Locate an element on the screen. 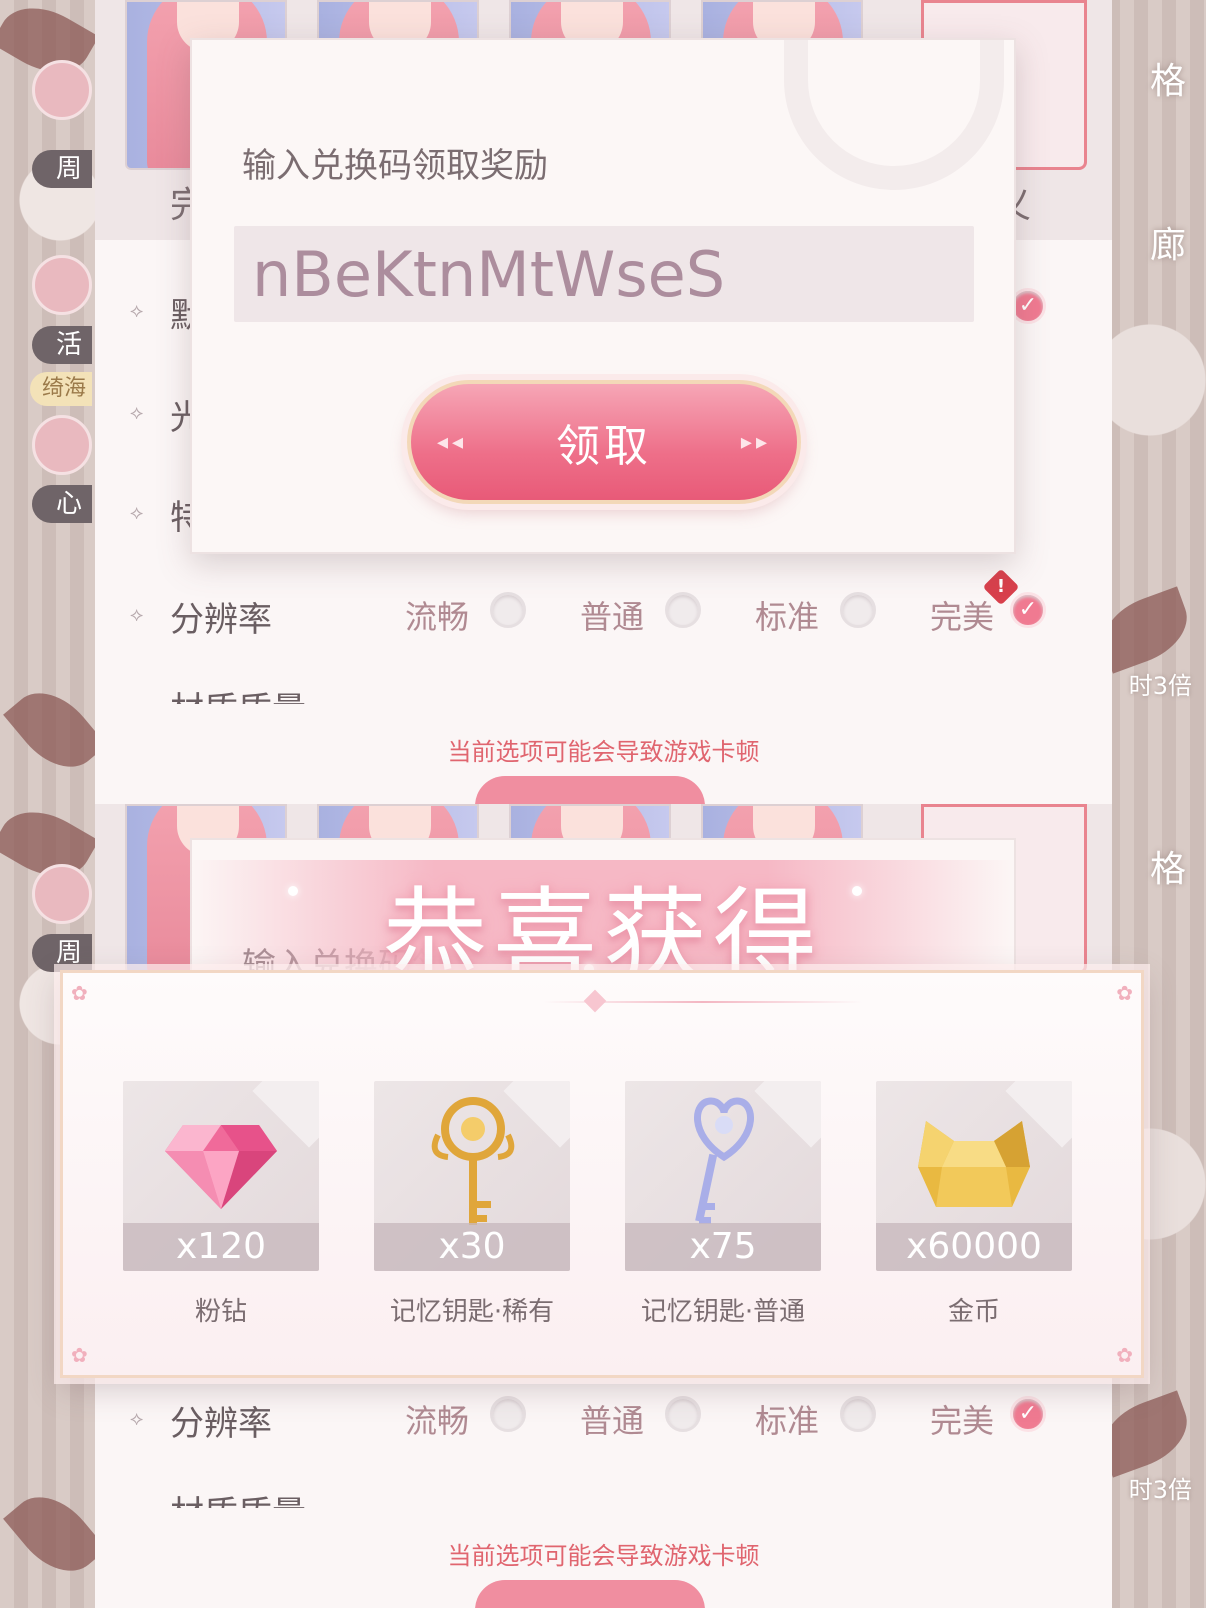 The height and width of the screenshot is (1608, 1206). reward-name: 记忆钥匙·稀有 is located at coordinates (472, 1312).